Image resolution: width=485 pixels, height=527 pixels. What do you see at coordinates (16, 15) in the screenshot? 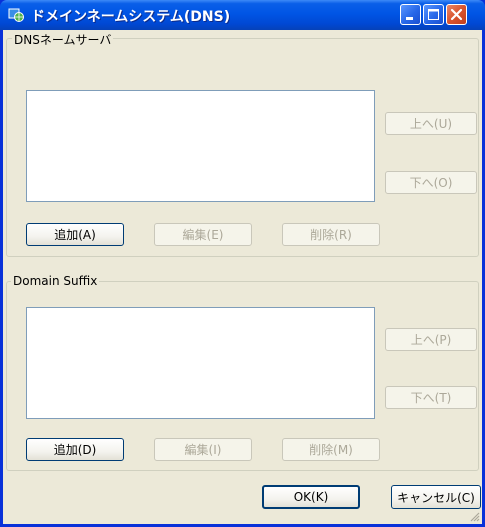
I see `app-globe-icon` at bounding box center [16, 15].